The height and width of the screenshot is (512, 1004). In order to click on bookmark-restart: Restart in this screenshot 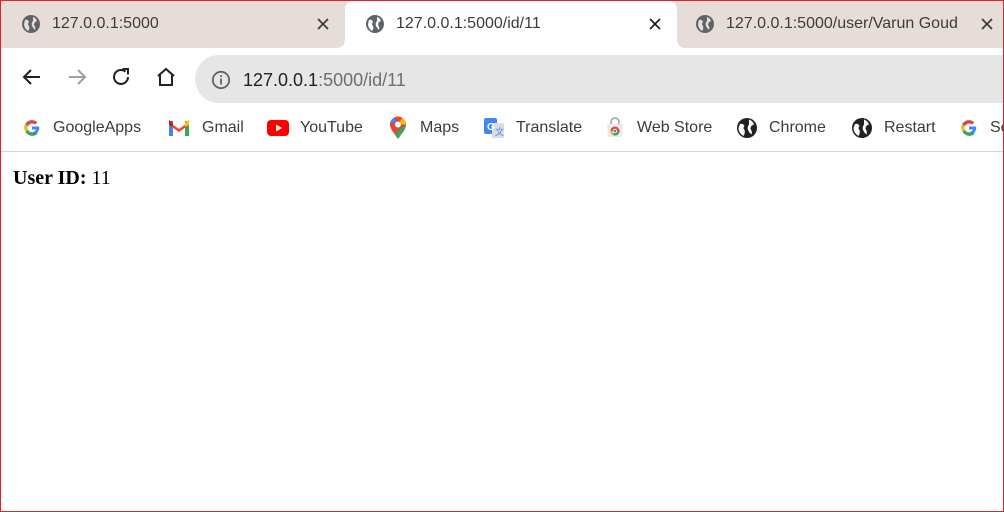, I will do `click(893, 128)`.